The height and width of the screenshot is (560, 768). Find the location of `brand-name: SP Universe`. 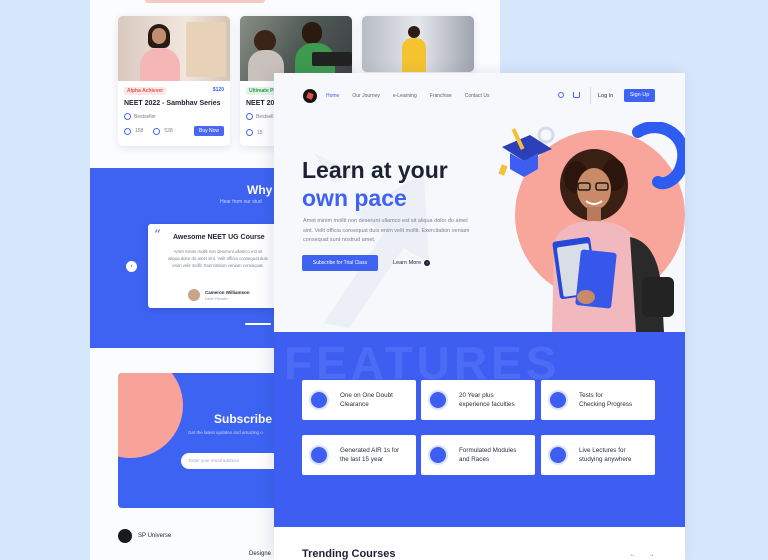

brand-name: SP Universe is located at coordinates (155, 536).